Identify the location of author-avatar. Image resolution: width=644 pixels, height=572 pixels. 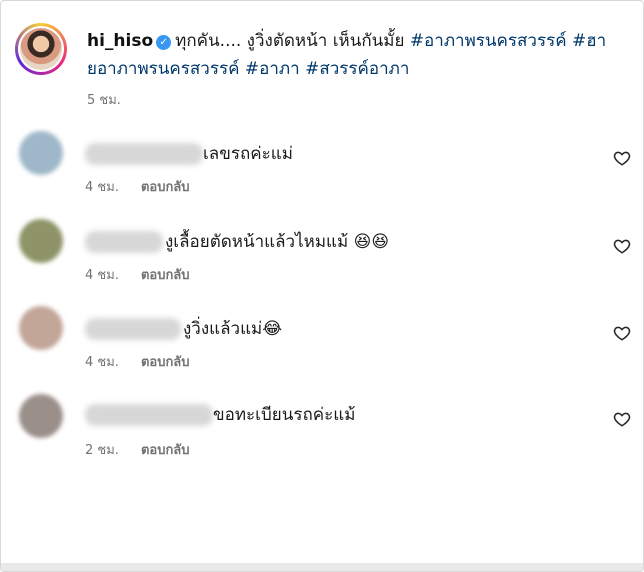
(41, 49).